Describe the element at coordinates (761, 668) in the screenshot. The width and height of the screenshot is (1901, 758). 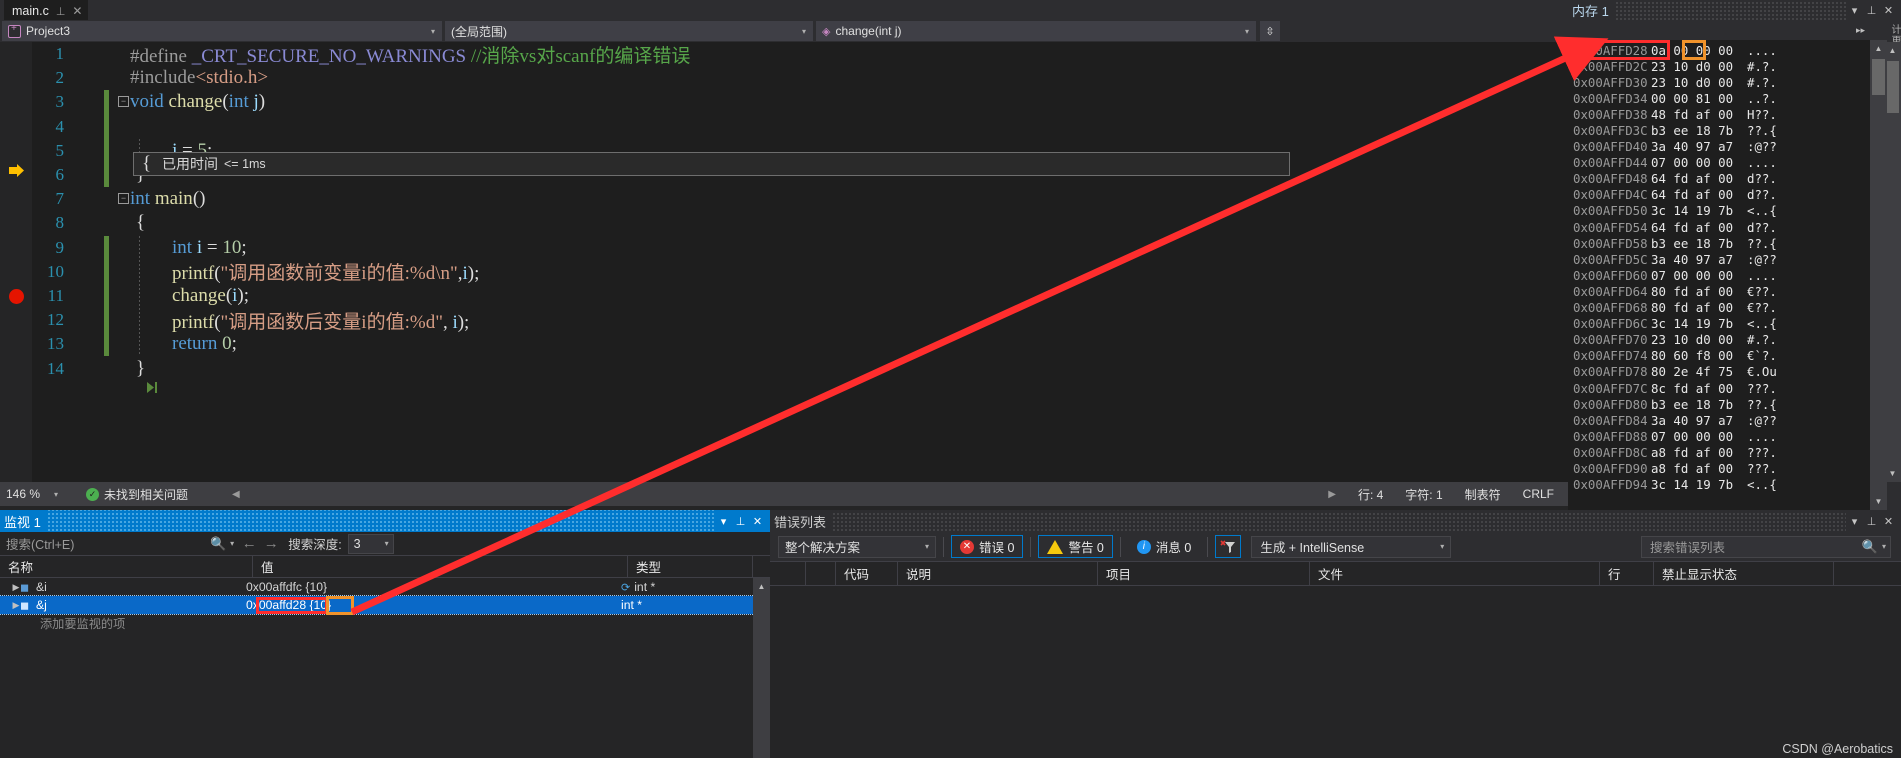
I see `watch-vertical-scrollbar: ▲` at that location.